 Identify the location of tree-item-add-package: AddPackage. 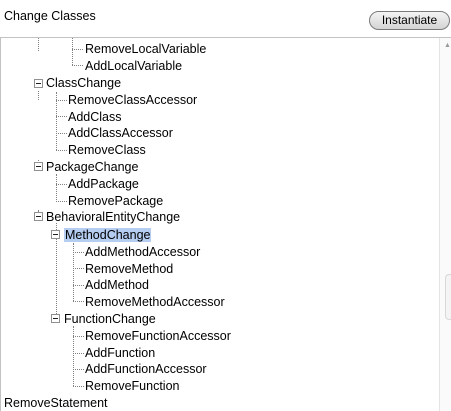
(103, 184).